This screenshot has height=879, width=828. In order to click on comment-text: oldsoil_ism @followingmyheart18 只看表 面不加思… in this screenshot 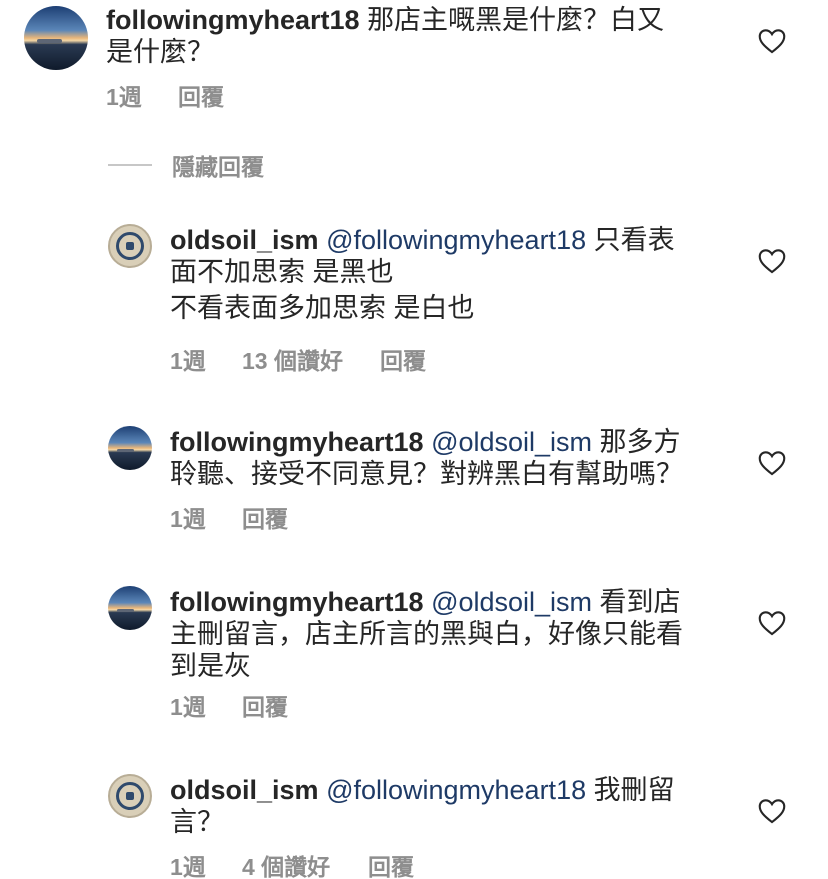, I will do `click(450, 274)`.